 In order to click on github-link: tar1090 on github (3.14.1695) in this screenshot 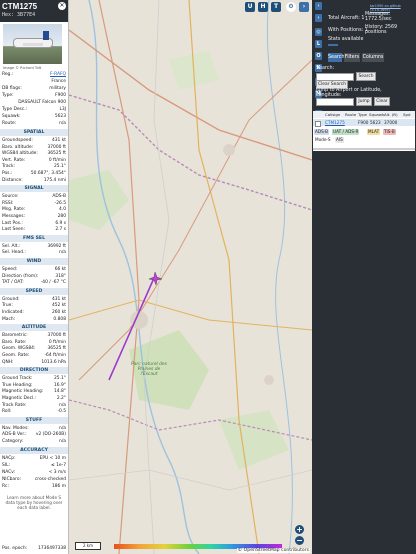, I will do `click(393, 8)`.